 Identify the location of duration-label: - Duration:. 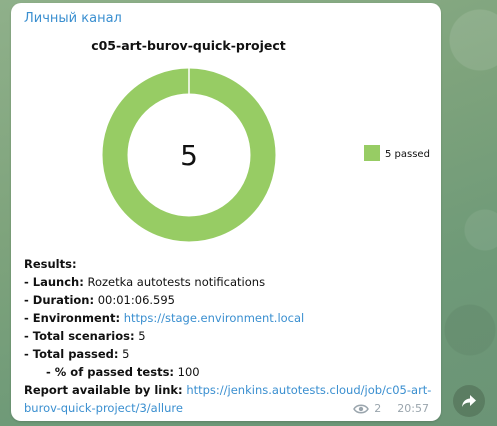
(59, 300).